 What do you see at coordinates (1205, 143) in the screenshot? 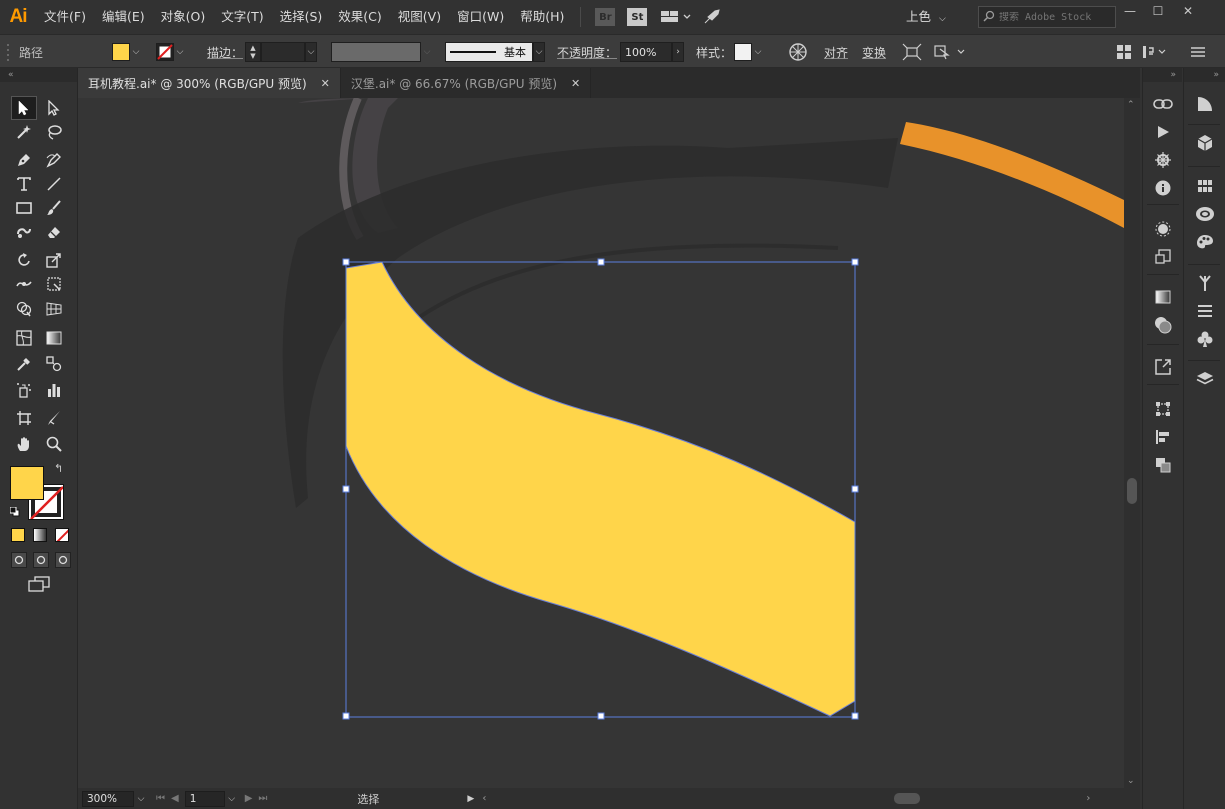
I see `3d-box-icon` at bounding box center [1205, 143].